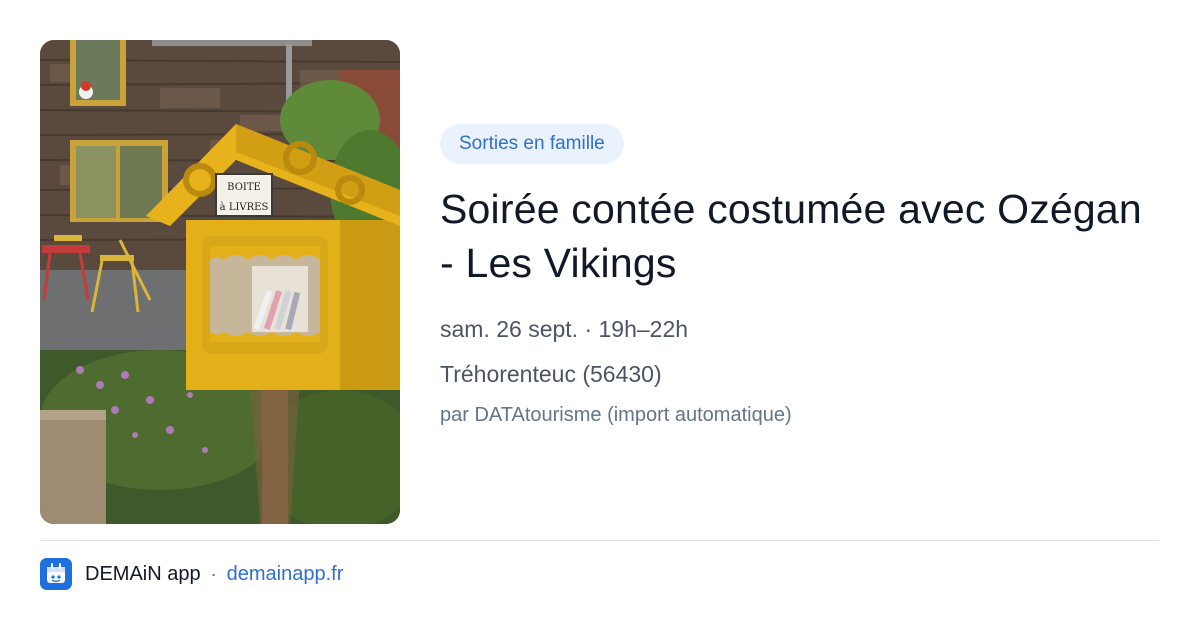 The image size is (1200, 630). I want to click on footer-divider, so click(600, 540).